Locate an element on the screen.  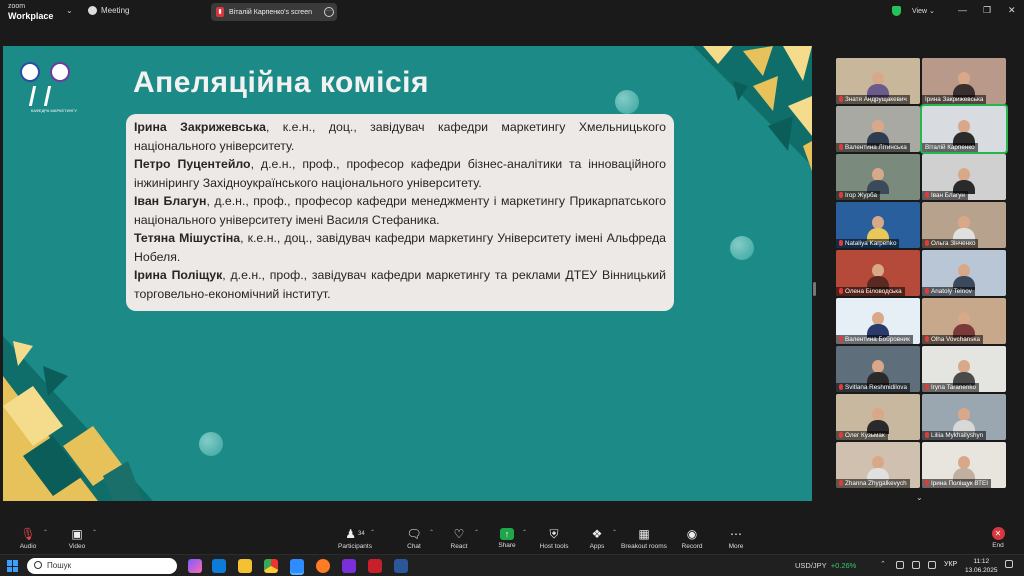
speaker-icon is located at coordinates (916, 565).